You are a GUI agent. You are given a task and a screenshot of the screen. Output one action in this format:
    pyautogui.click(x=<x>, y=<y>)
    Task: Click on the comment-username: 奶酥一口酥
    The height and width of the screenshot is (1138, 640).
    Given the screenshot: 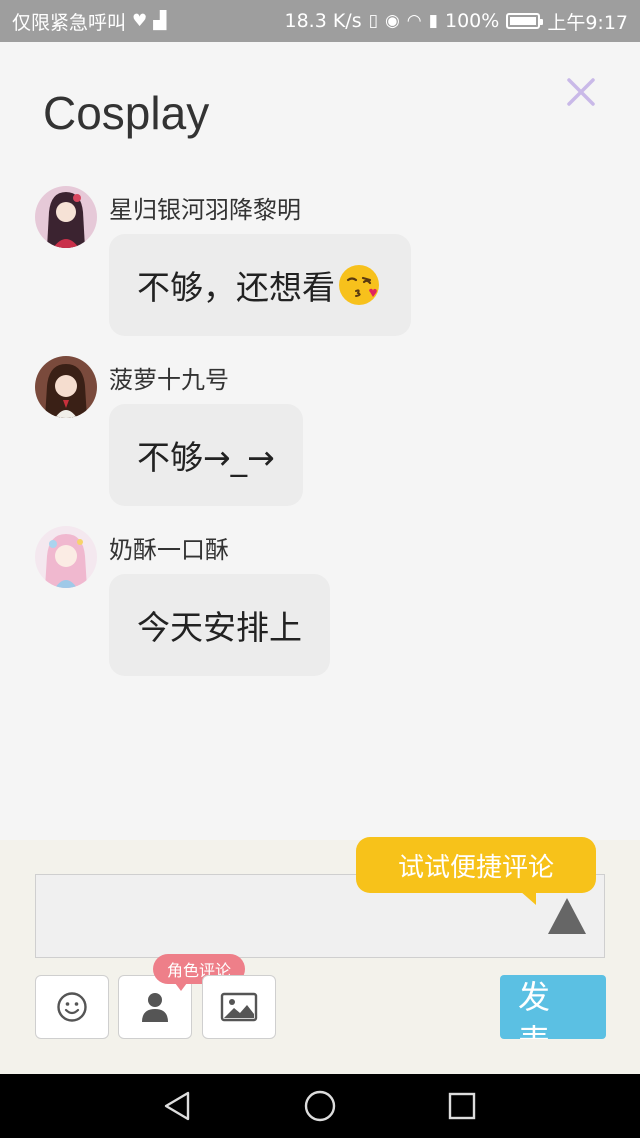 What is the action you would take?
    pyautogui.click(x=169, y=550)
    